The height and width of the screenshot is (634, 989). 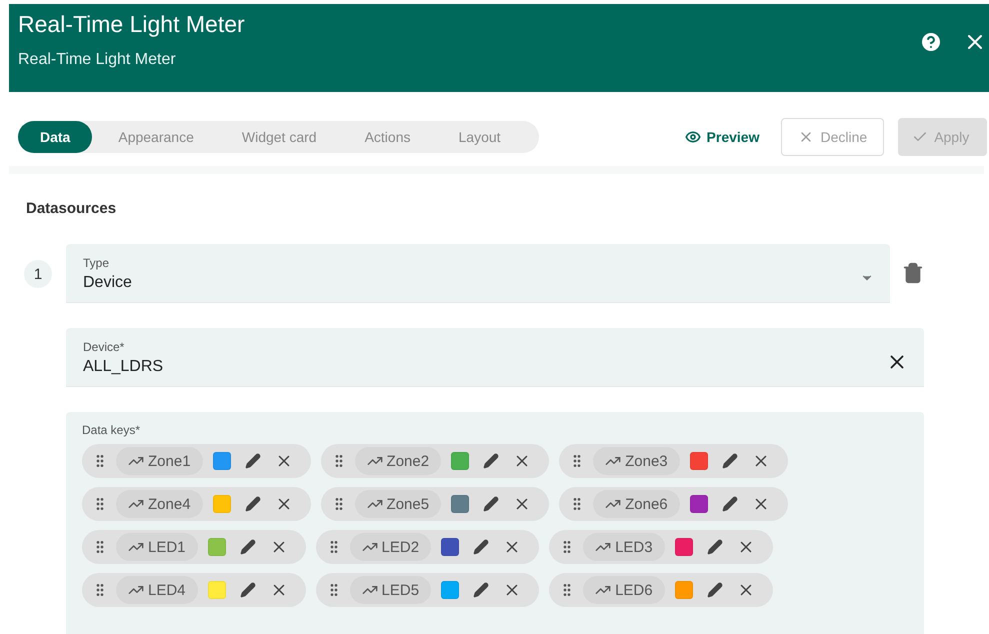 I want to click on data-key-chip: Zone4, so click(x=196, y=504).